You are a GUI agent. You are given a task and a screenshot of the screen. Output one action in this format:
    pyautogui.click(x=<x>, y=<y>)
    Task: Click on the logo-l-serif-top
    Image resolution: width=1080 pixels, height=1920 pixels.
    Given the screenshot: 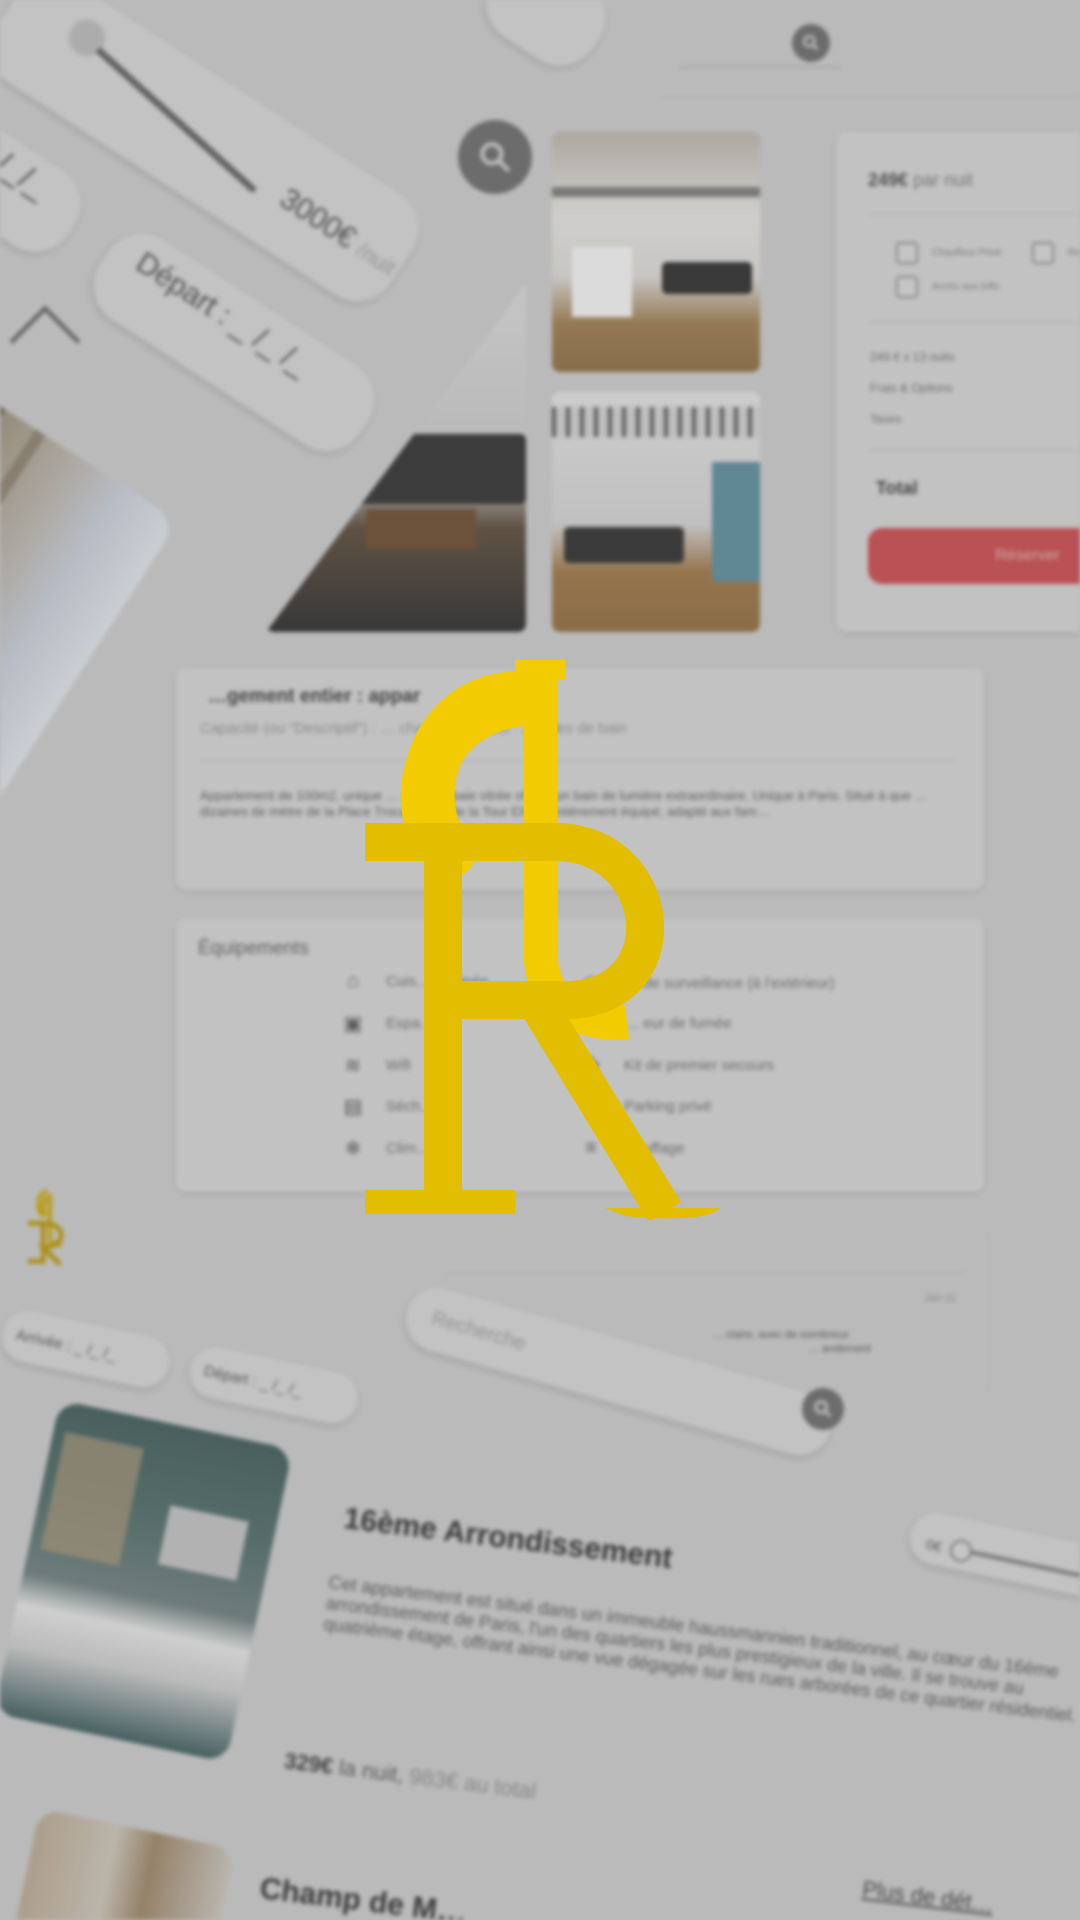 What is the action you would take?
    pyautogui.click(x=540, y=670)
    